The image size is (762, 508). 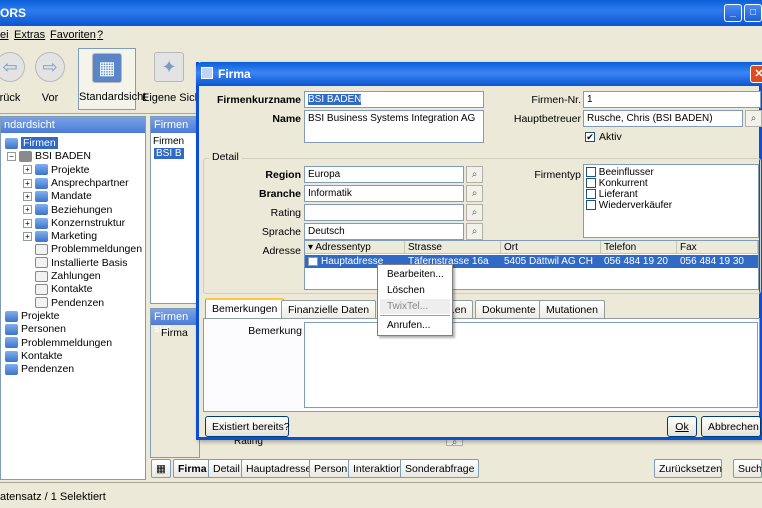 I want to click on table-icon: ▦, so click(x=161, y=468).